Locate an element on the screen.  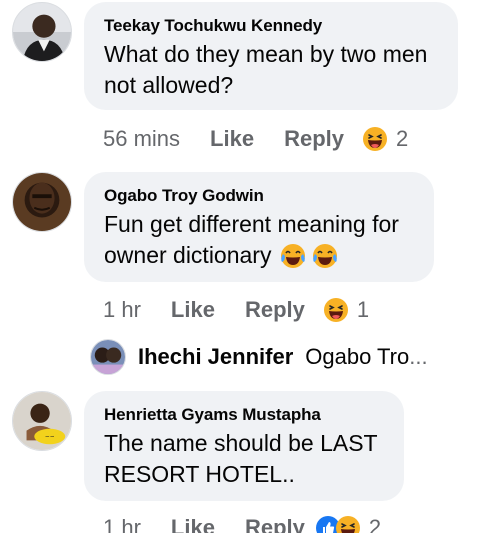
comment-author: Ogabo Troy Godwin is located at coordinates (259, 196).